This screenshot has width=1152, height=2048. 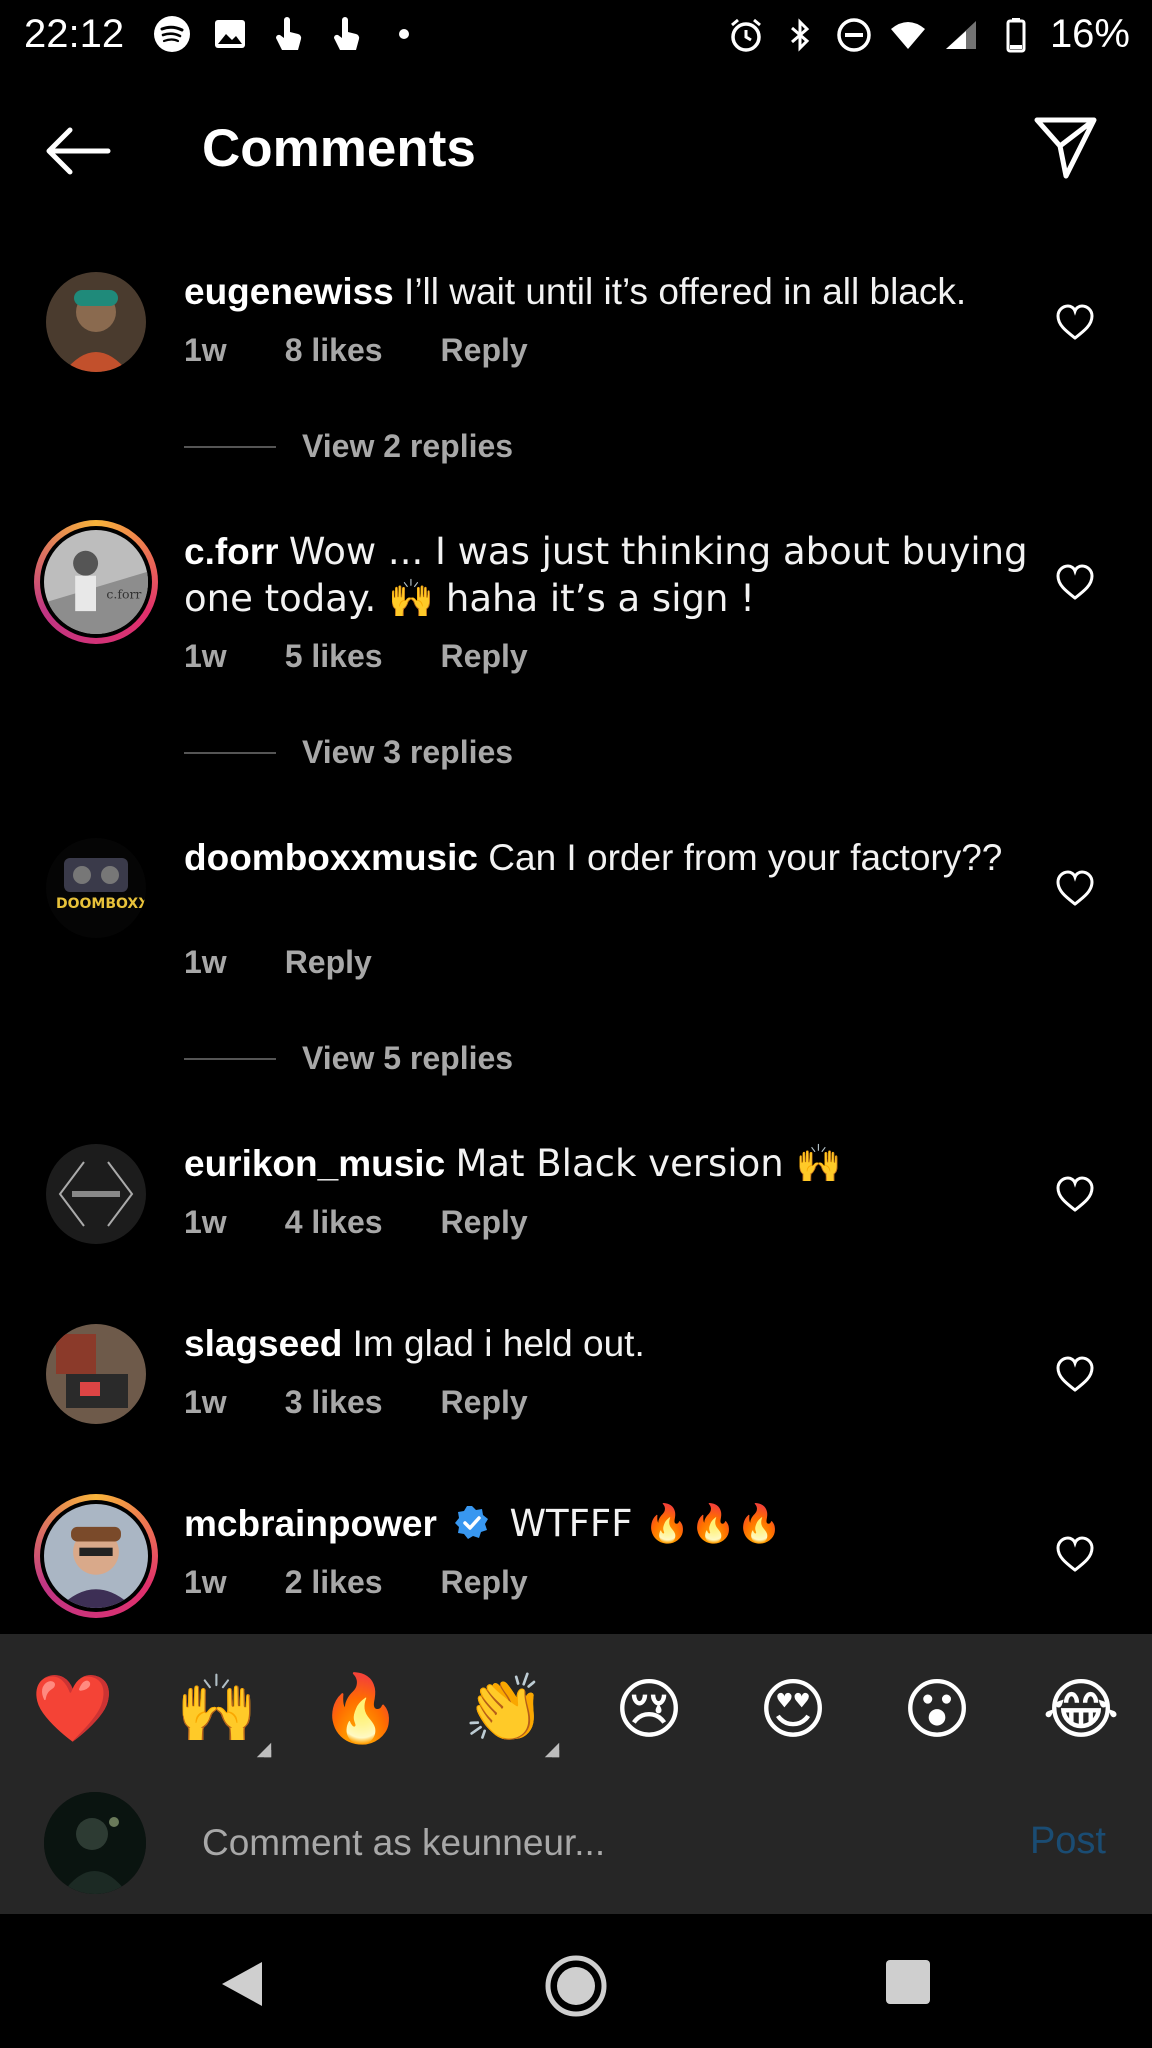 I want to click on share-button, so click(x=1066, y=148).